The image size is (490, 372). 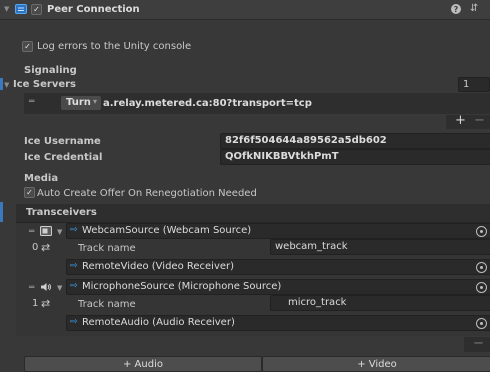 I want to click on local-source-value: WebcamSource (Webcam Source), so click(x=167, y=230).